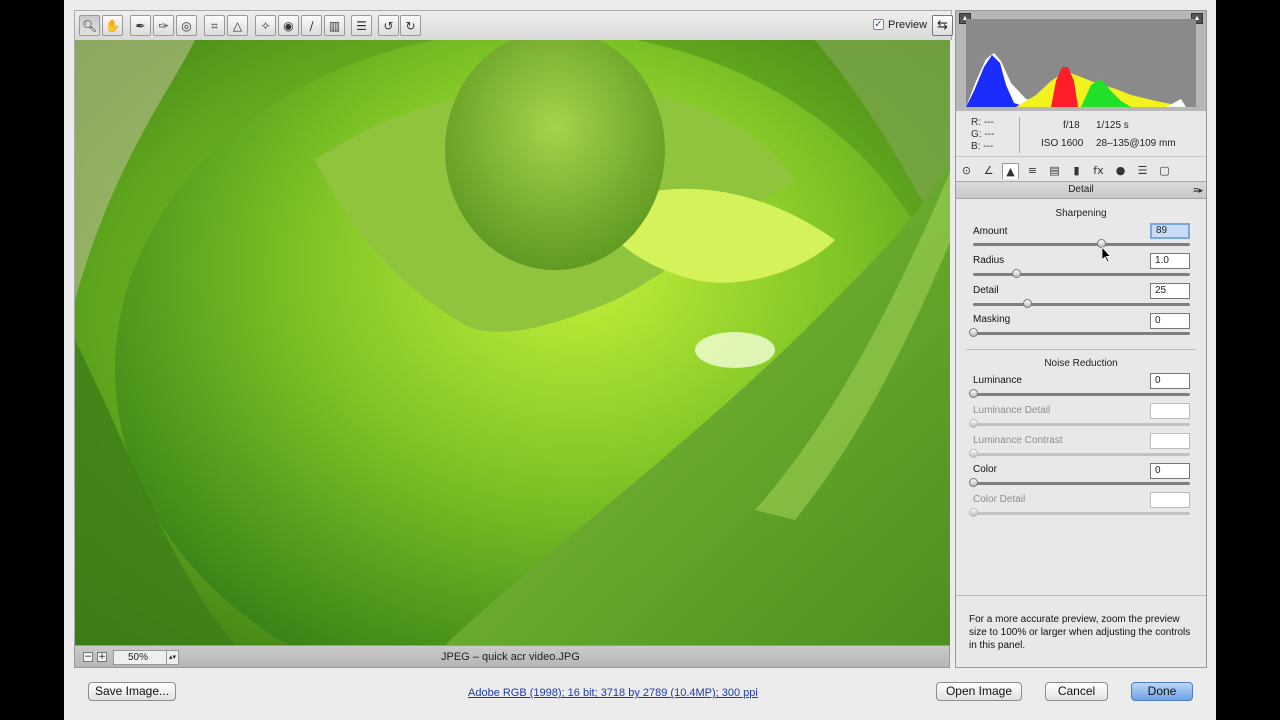 This screenshot has height=720, width=1280. I want to click on amount-label: Amount, so click(990, 231).